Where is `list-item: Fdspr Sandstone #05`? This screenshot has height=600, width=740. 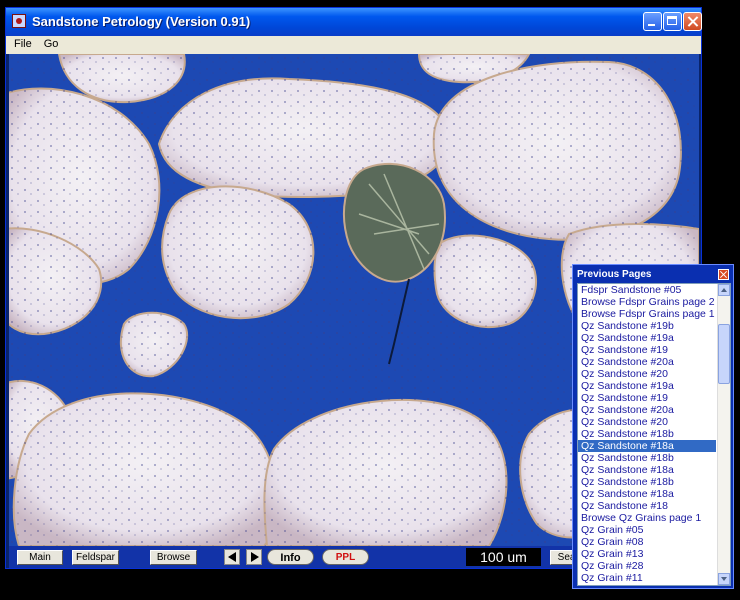 list-item: Fdspr Sandstone #05 is located at coordinates (647, 290).